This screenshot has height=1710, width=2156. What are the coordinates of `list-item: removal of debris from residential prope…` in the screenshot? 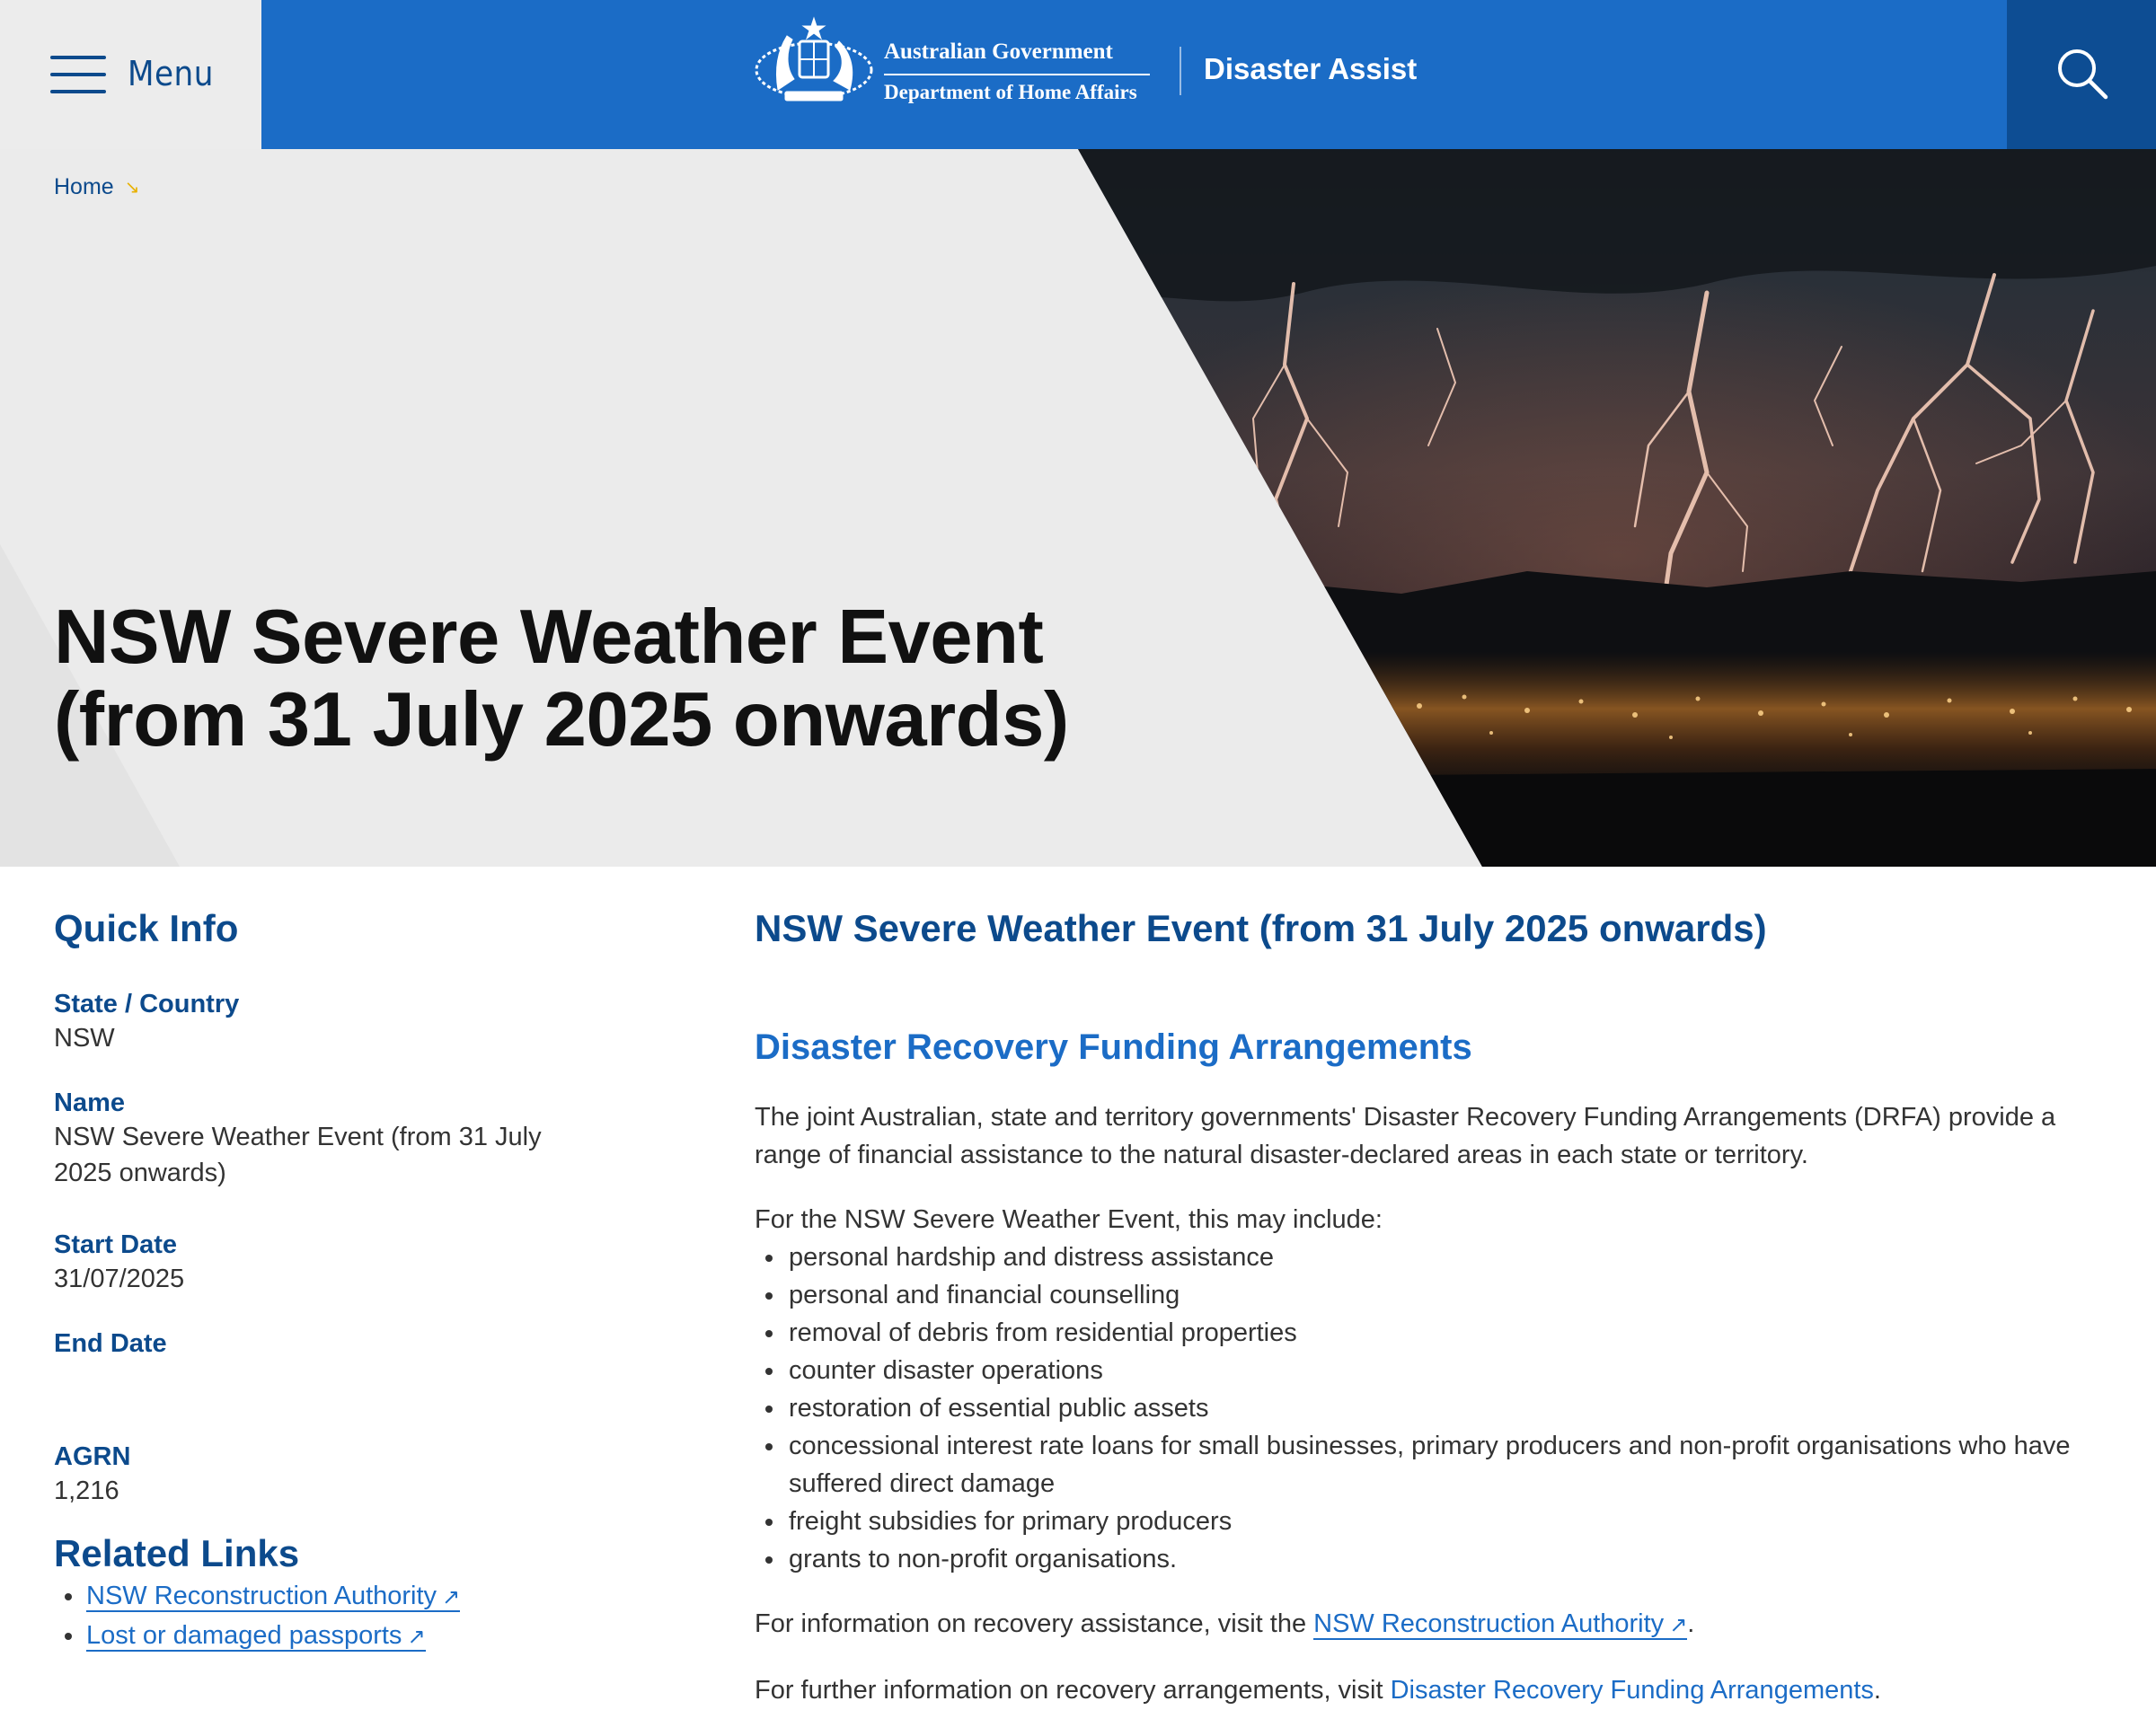 It's located at (1429, 1333).